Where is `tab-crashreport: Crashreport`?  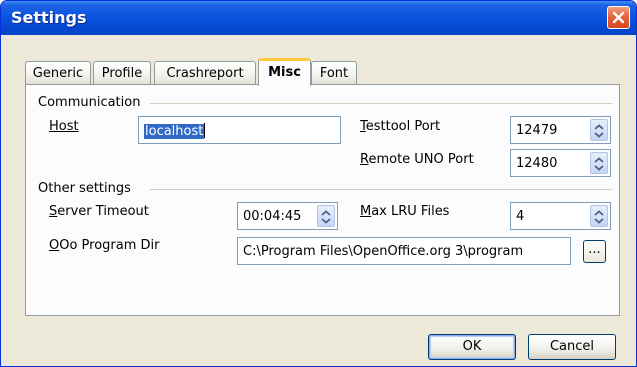 tab-crashreport: Crashreport is located at coordinates (205, 73).